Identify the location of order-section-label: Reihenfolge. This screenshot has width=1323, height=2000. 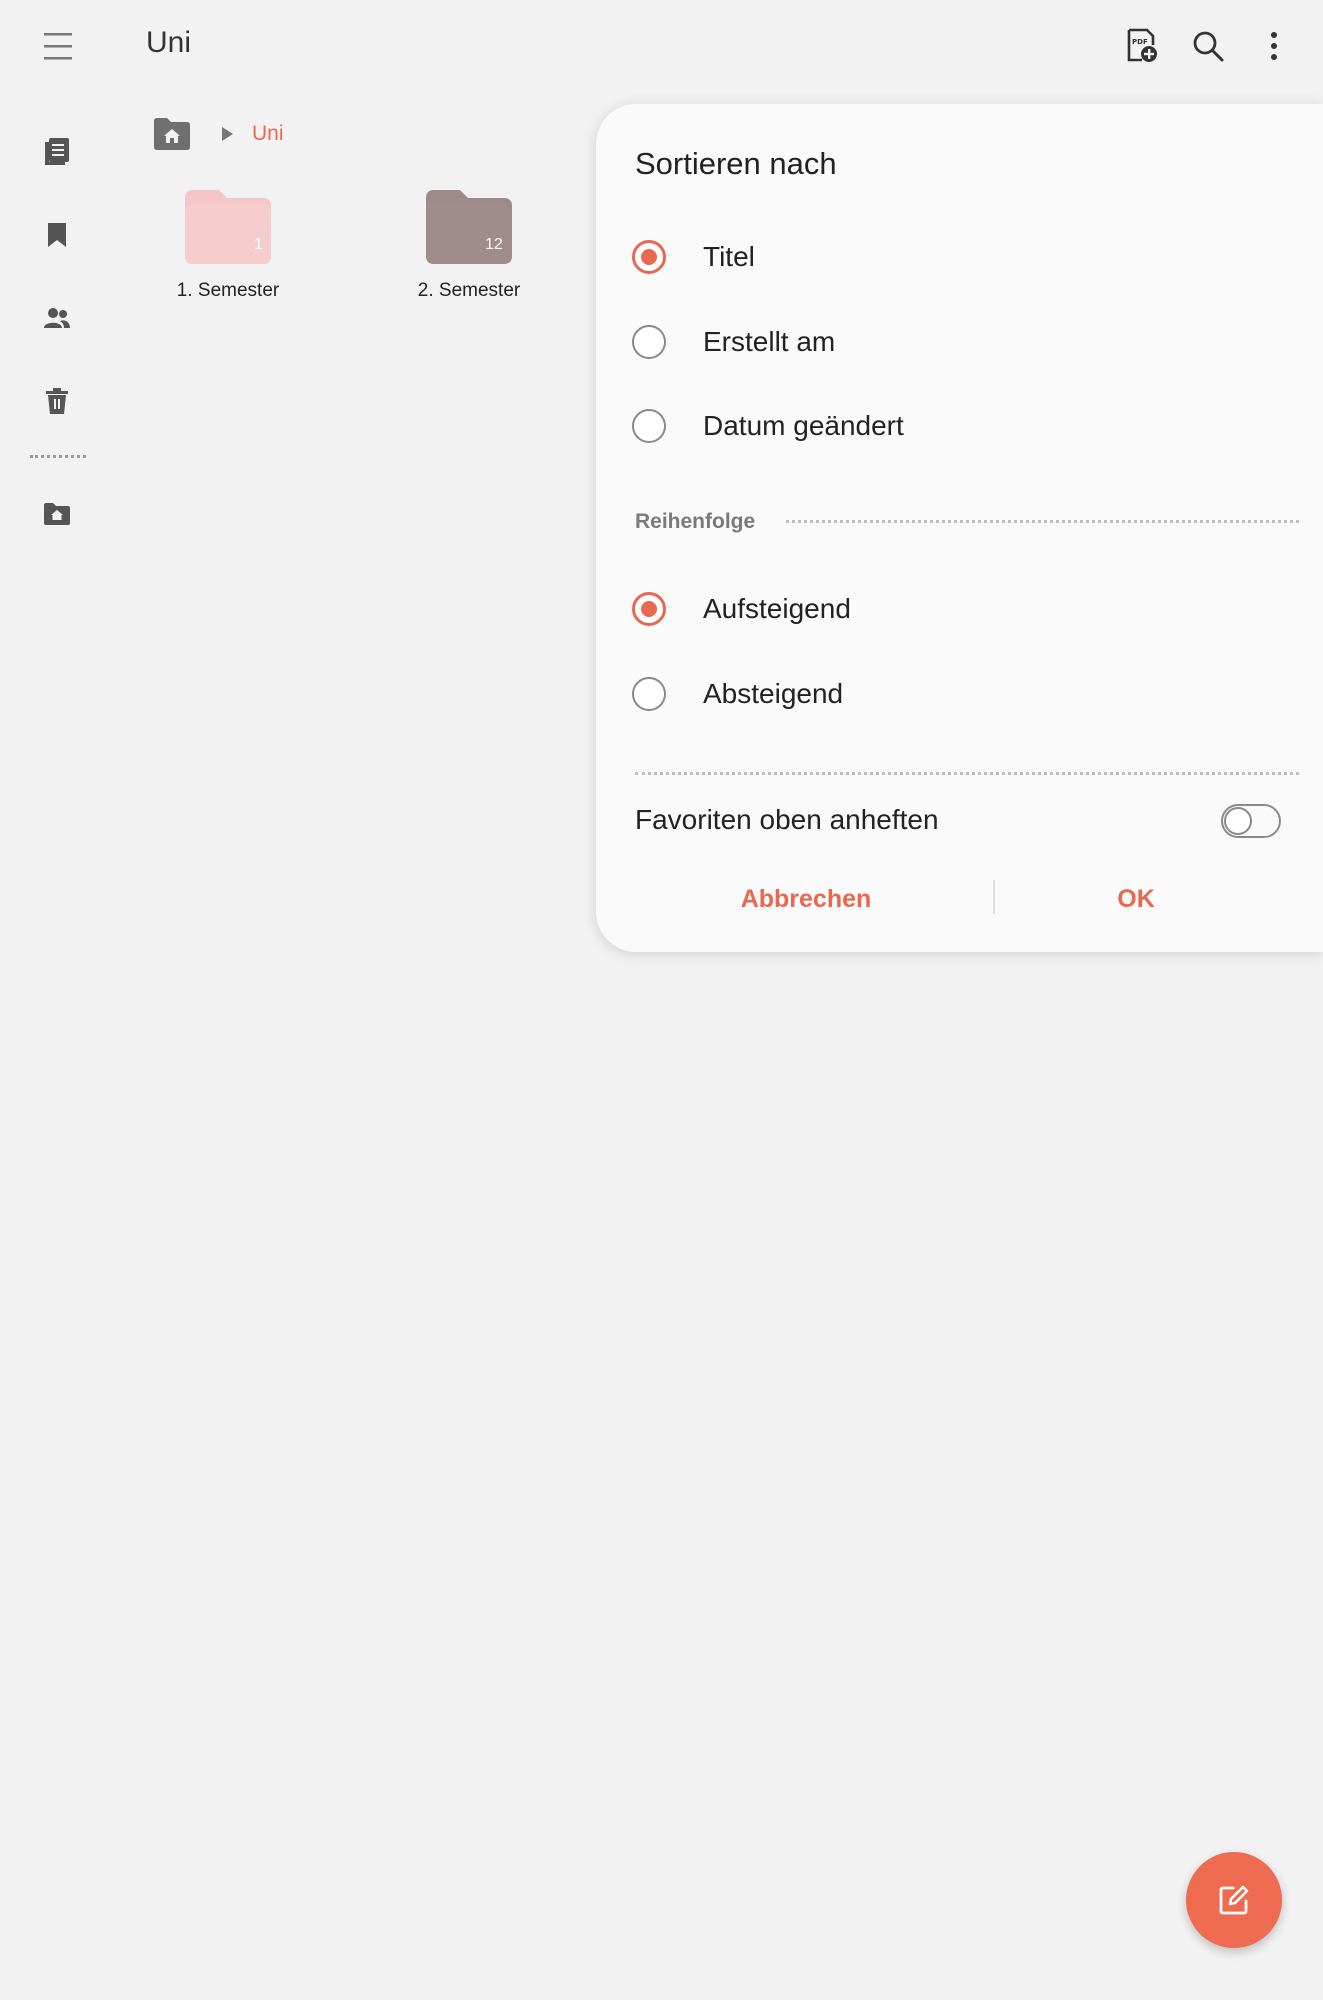
(695, 521).